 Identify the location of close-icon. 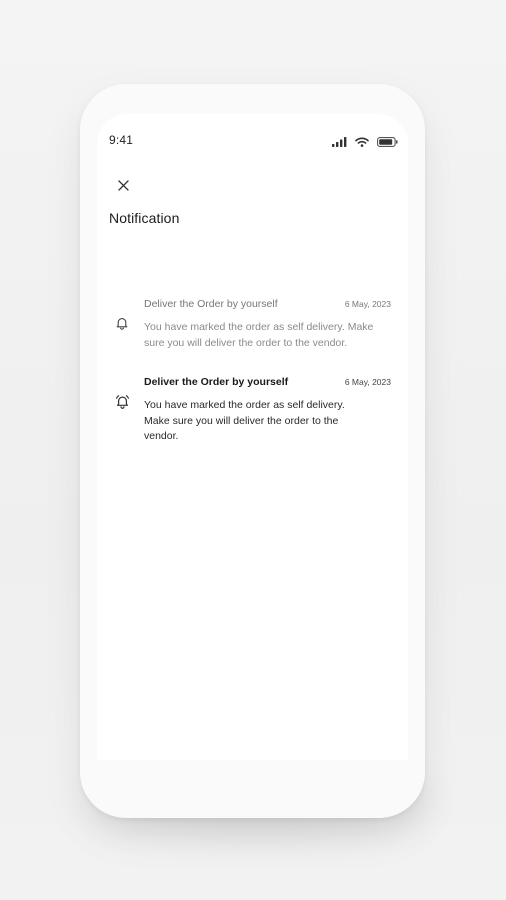
(123, 187).